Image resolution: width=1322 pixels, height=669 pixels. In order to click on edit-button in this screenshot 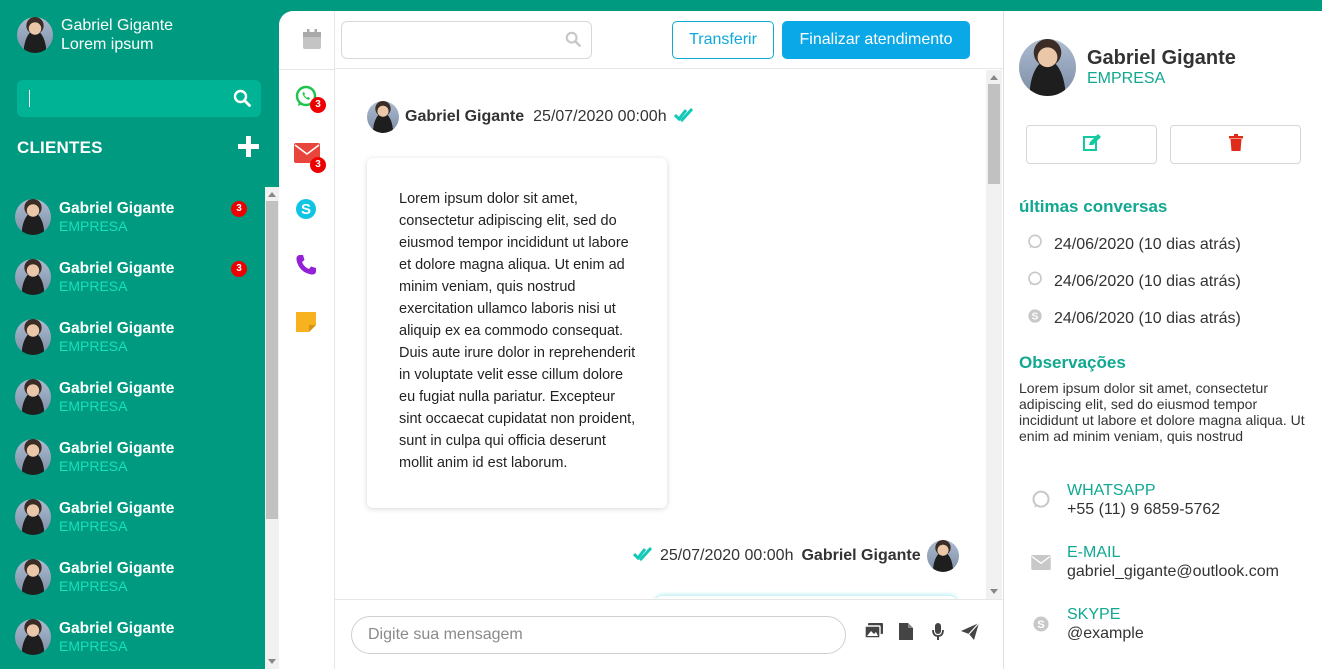, I will do `click(1091, 144)`.